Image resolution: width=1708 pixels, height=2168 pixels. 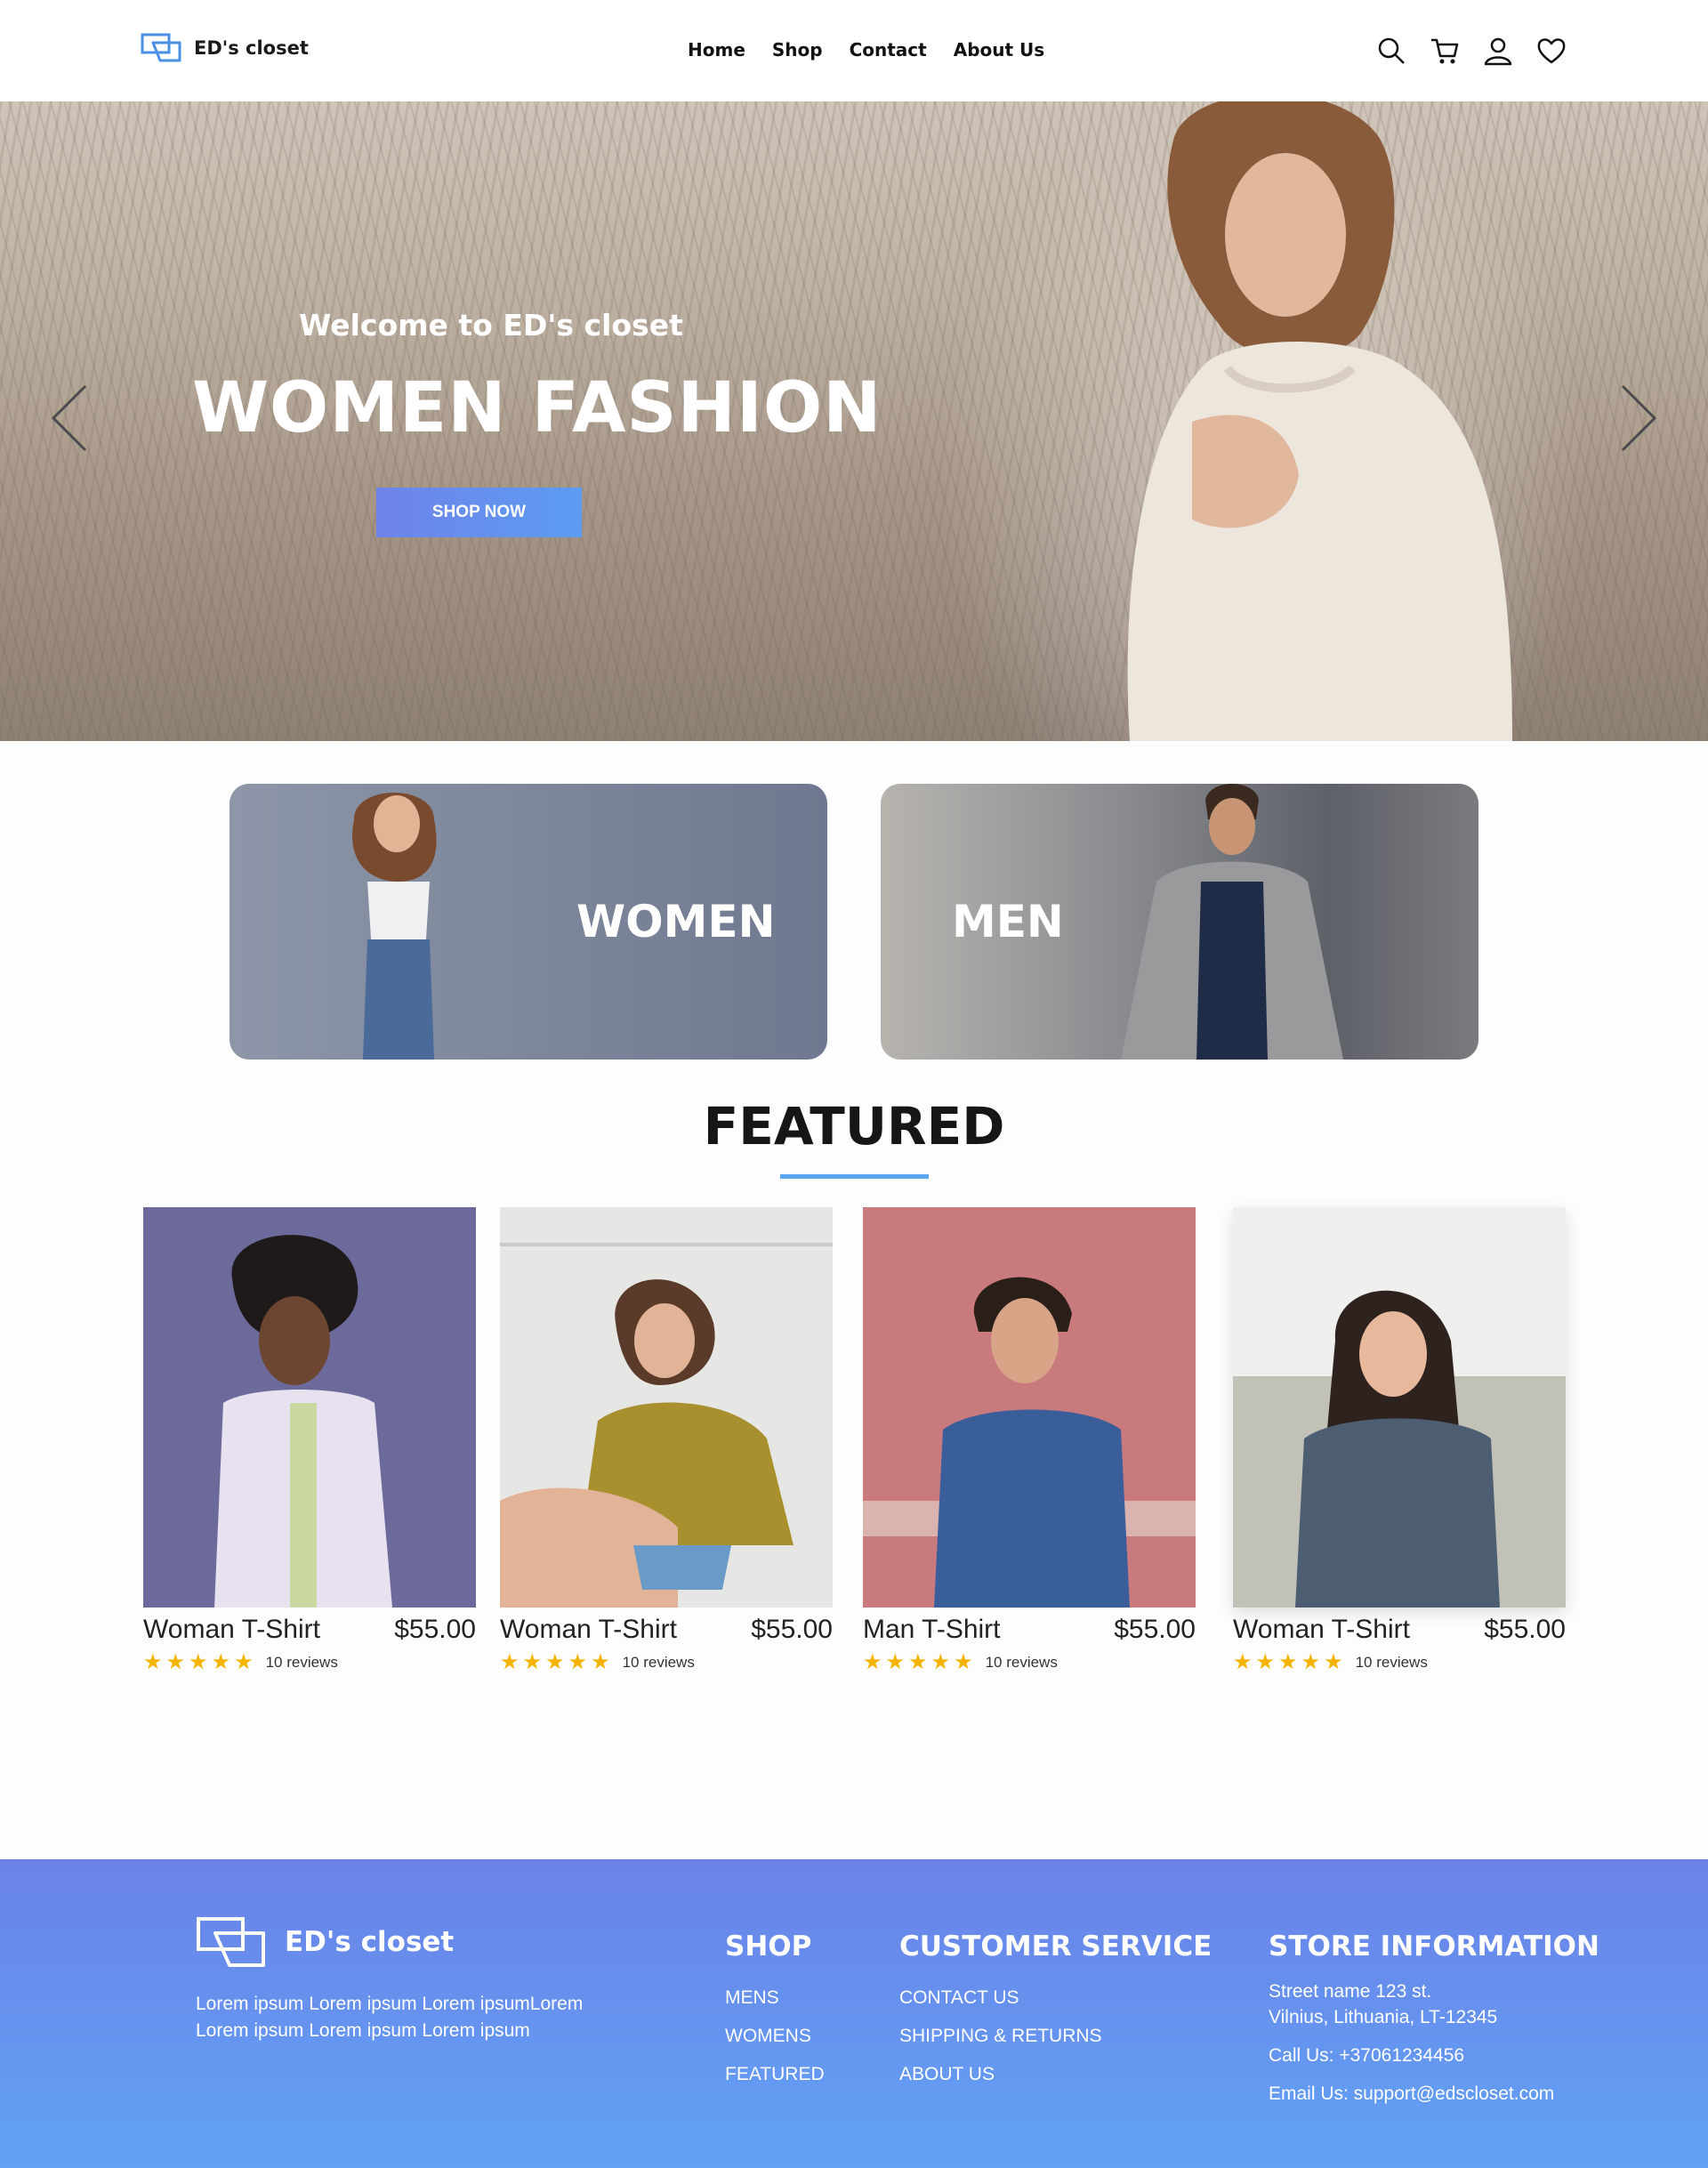 What do you see at coordinates (676, 922) in the screenshot?
I see `category-label-women: WOMEN` at bounding box center [676, 922].